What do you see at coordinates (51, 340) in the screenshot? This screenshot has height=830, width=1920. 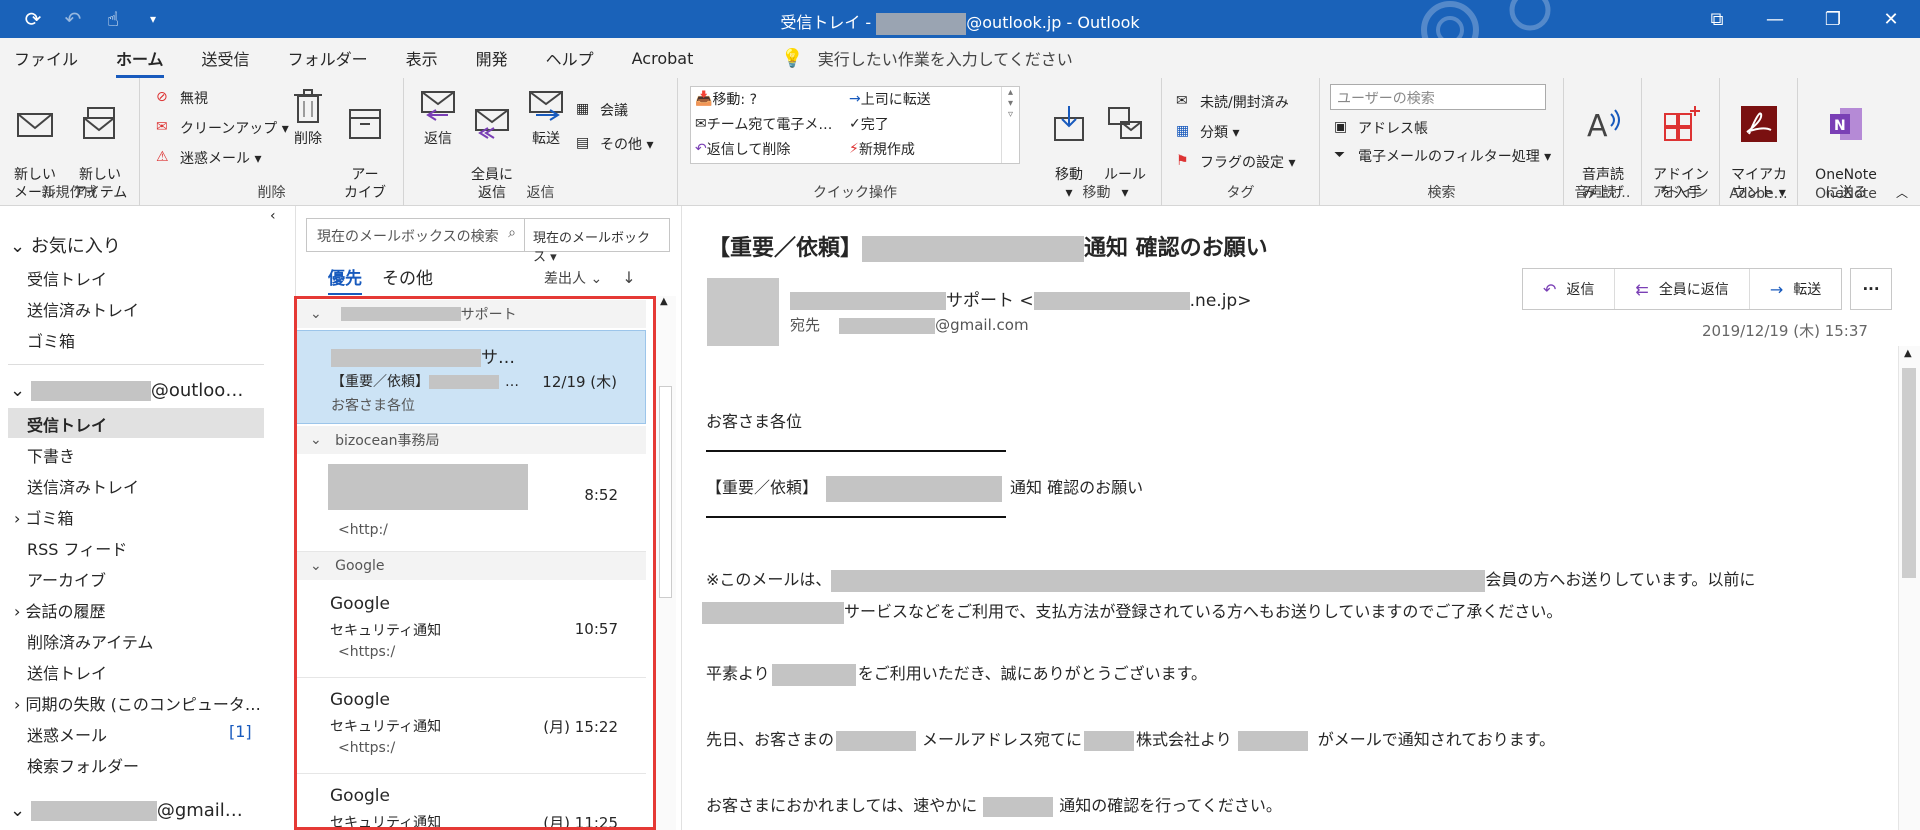 I see `fav-trash: ゴミ箱` at bounding box center [51, 340].